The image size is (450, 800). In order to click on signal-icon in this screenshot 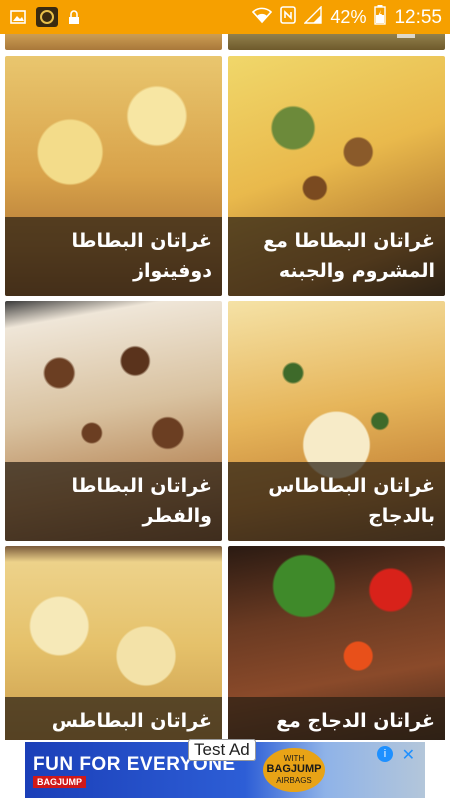, I will do `click(313, 17)`.